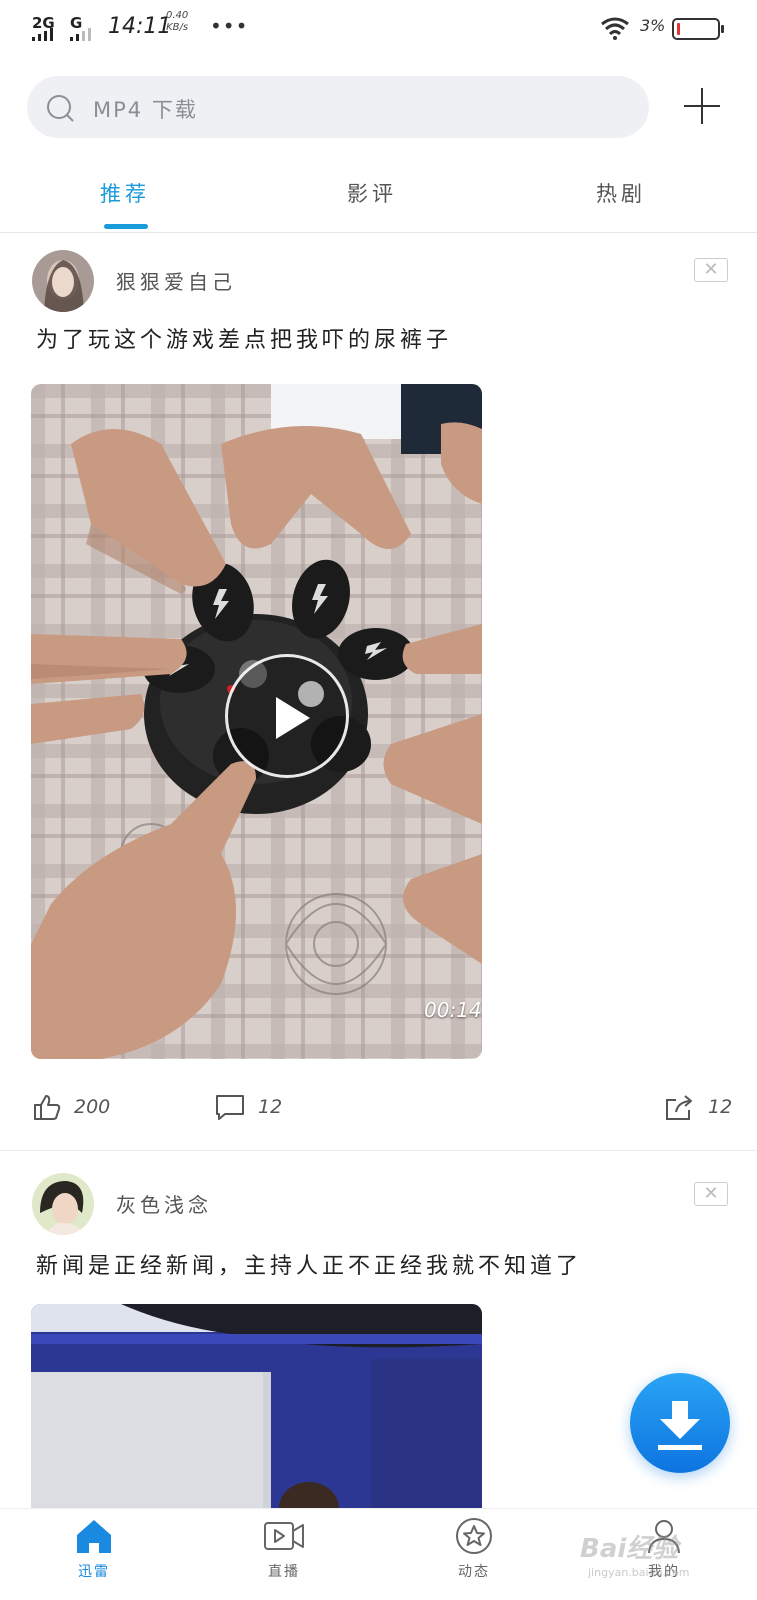 The image size is (757, 1600). What do you see at coordinates (372, 193) in the screenshot?
I see `tab-reviews: 影评` at bounding box center [372, 193].